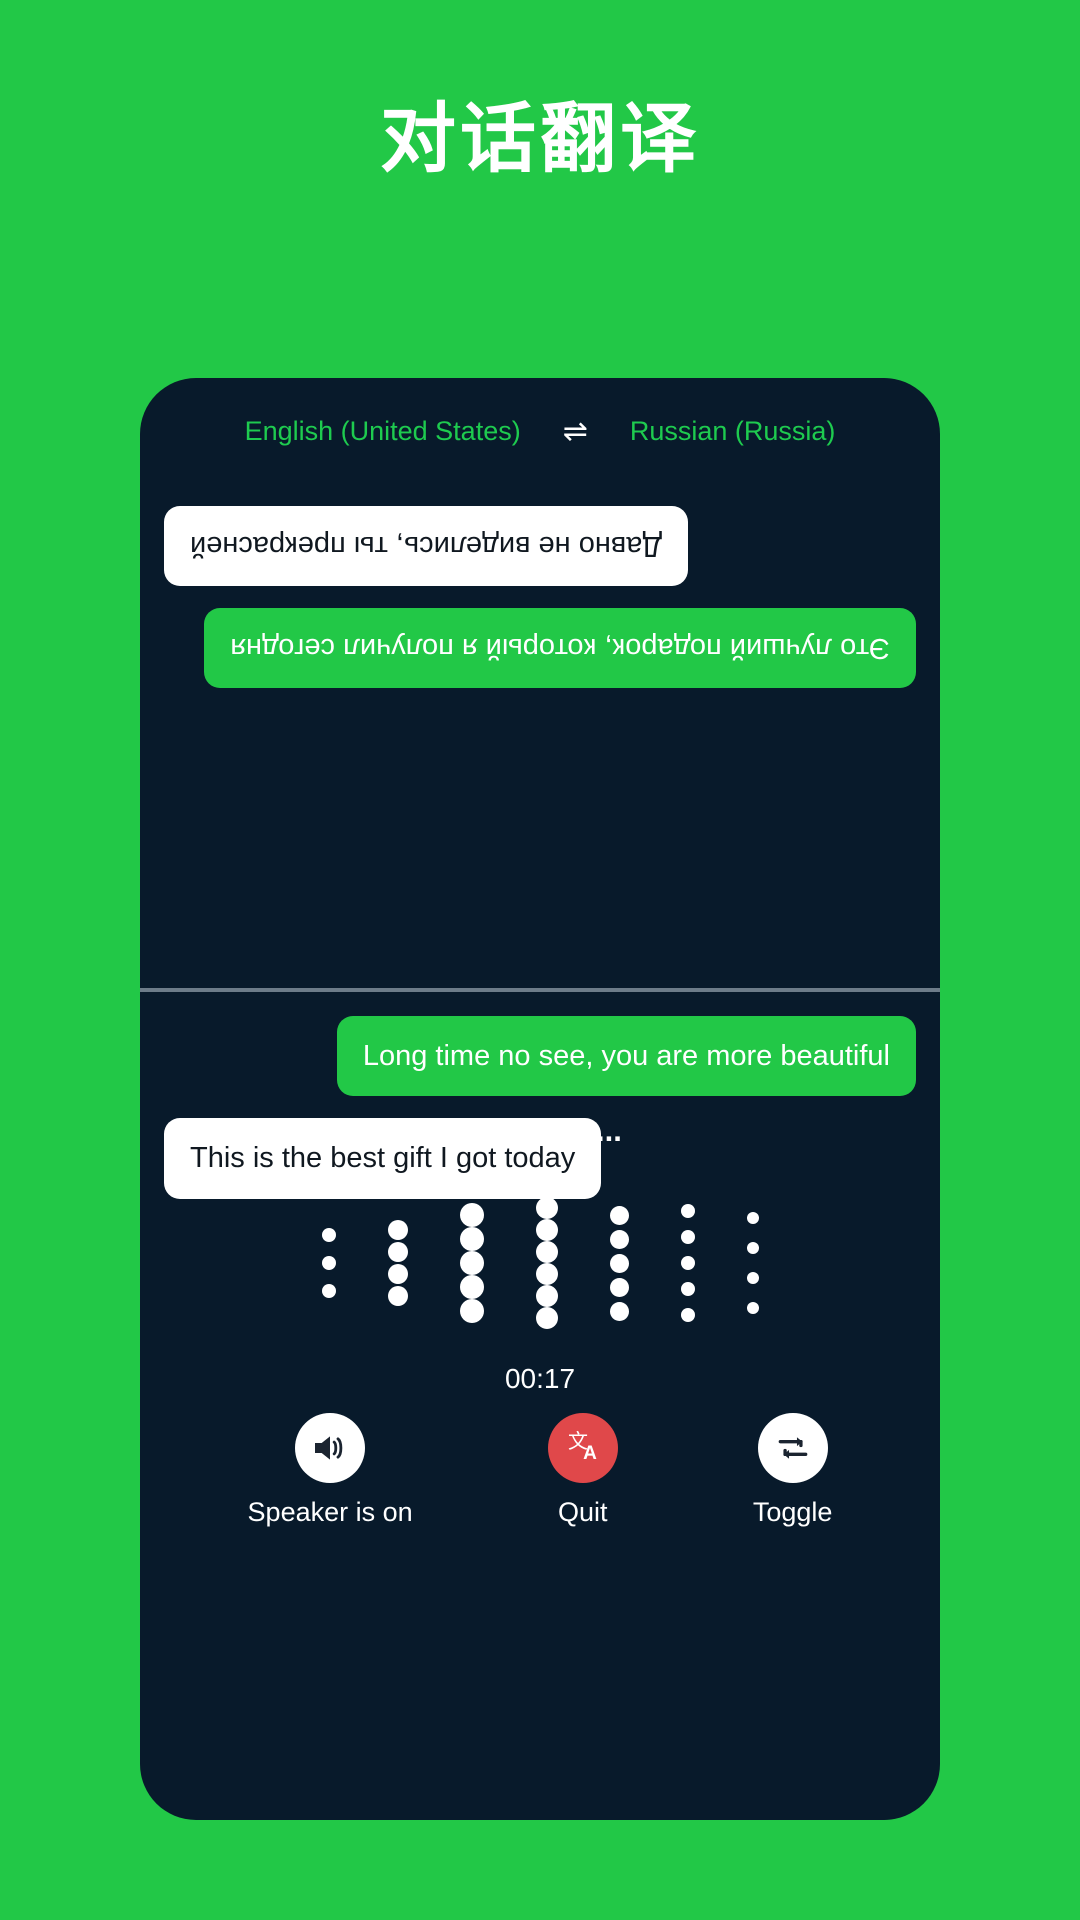 This screenshot has height=1920, width=1080. I want to click on translate-icon: 文 A, so click(582, 1448).